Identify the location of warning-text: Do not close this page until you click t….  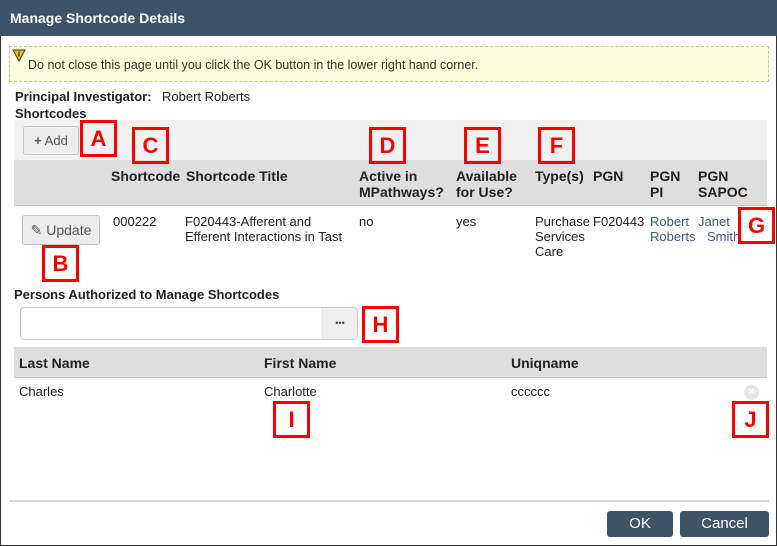
(253, 65).